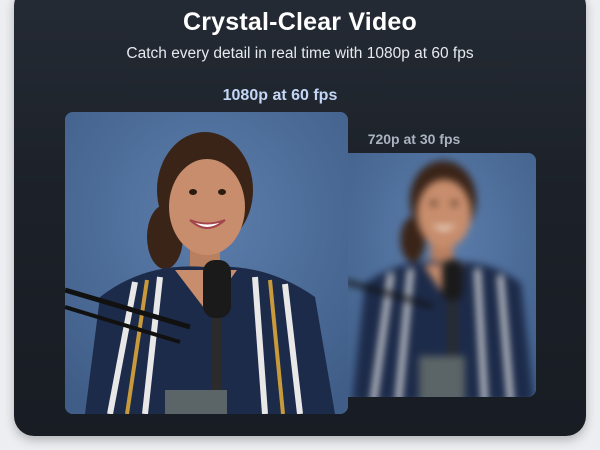 Image resolution: width=600 pixels, height=450 pixels. I want to click on sd-quality-label: 720p at 30 fps, so click(414, 139).